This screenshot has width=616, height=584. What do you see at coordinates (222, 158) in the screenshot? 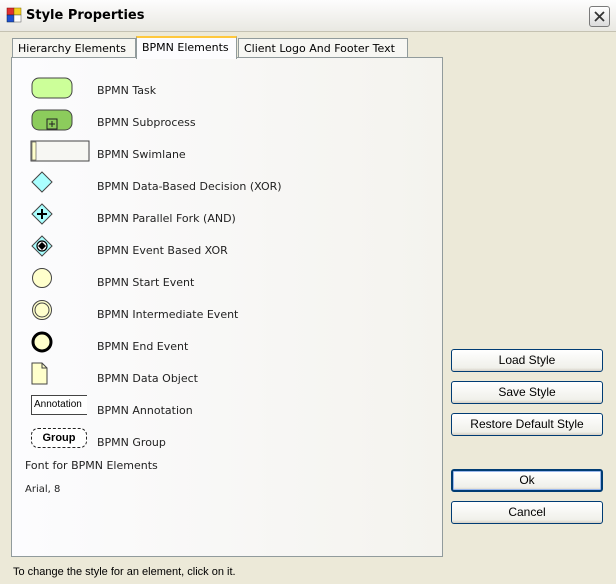
I see `element-row-swimlane: BPMN Swimlane` at bounding box center [222, 158].